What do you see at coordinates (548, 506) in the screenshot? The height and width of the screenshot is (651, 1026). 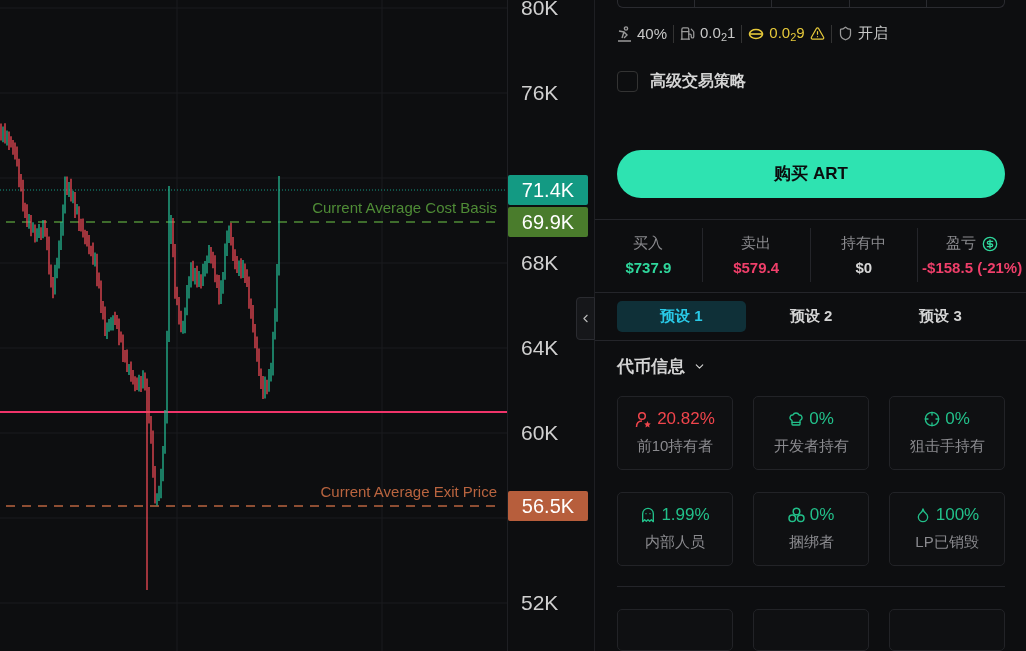 I see `price-badge: 56.5K` at bounding box center [548, 506].